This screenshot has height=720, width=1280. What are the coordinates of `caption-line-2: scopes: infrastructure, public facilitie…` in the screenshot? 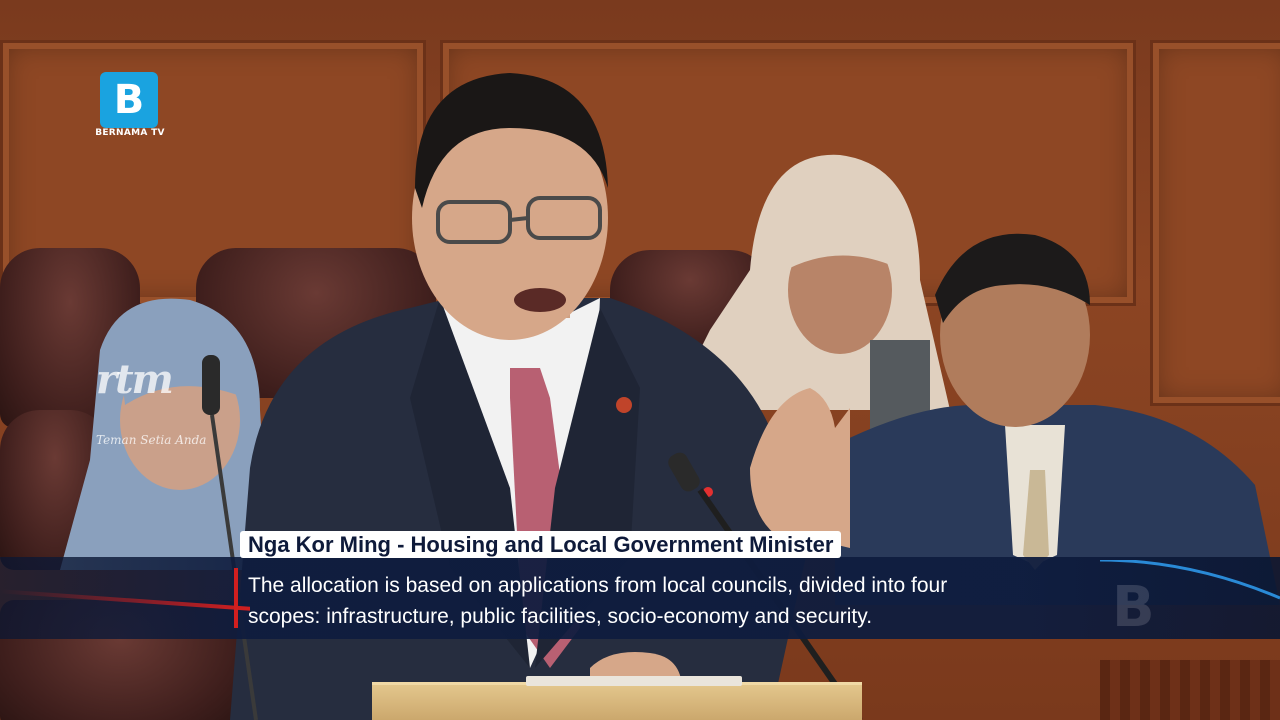 It's located at (560, 616).